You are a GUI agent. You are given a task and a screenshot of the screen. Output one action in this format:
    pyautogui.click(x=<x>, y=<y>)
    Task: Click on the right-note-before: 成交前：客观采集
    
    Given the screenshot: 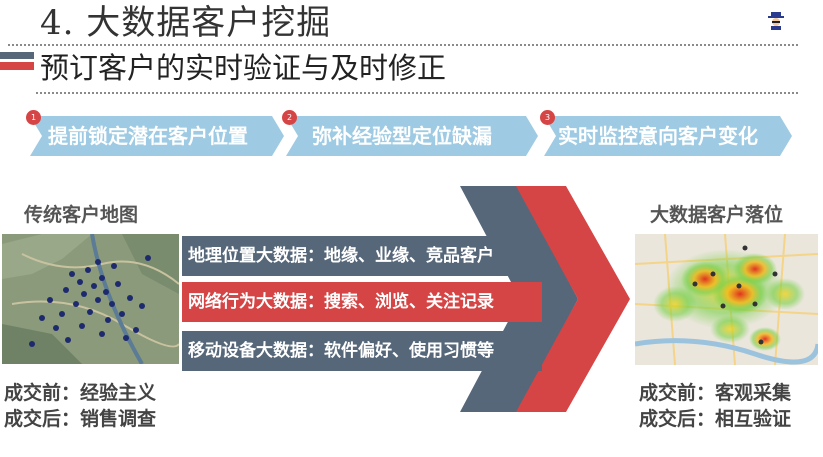 What is the action you would take?
    pyautogui.click(x=715, y=393)
    